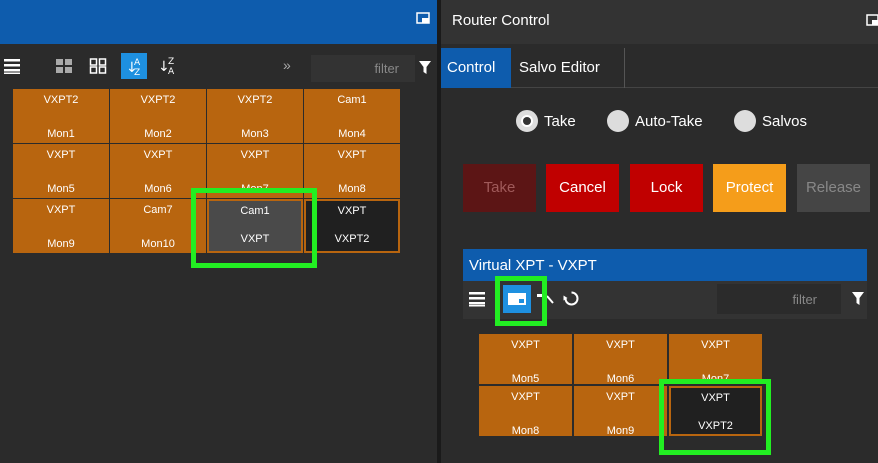  What do you see at coordinates (620, 411) in the screenshot?
I see `vxpt-router-tile: VXPT Mon9` at bounding box center [620, 411].